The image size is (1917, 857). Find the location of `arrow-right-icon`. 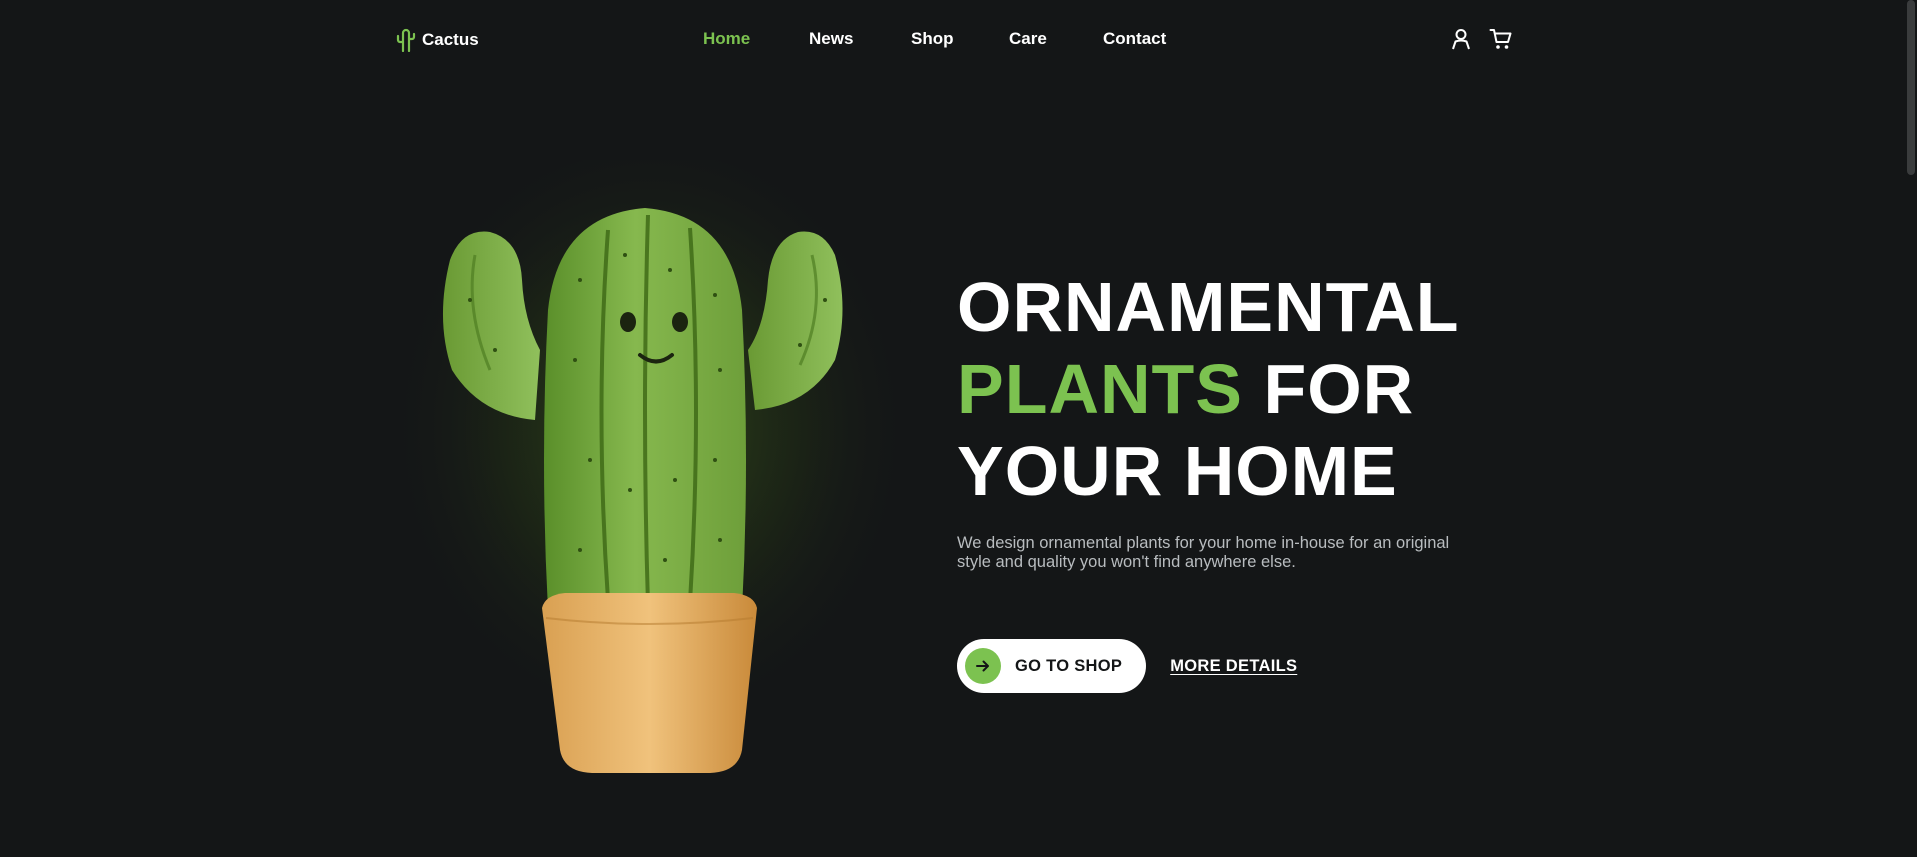

arrow-right-icon is located at coordinates (983, 666).